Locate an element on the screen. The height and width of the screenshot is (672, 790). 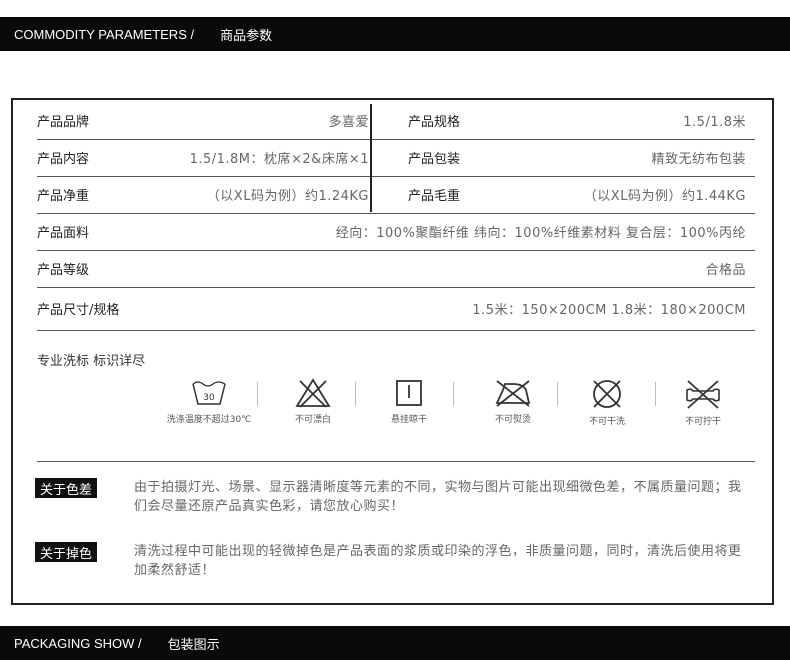
care-item: 30 洗涤温度不超过30℃ is located at coordinates (209, 401).